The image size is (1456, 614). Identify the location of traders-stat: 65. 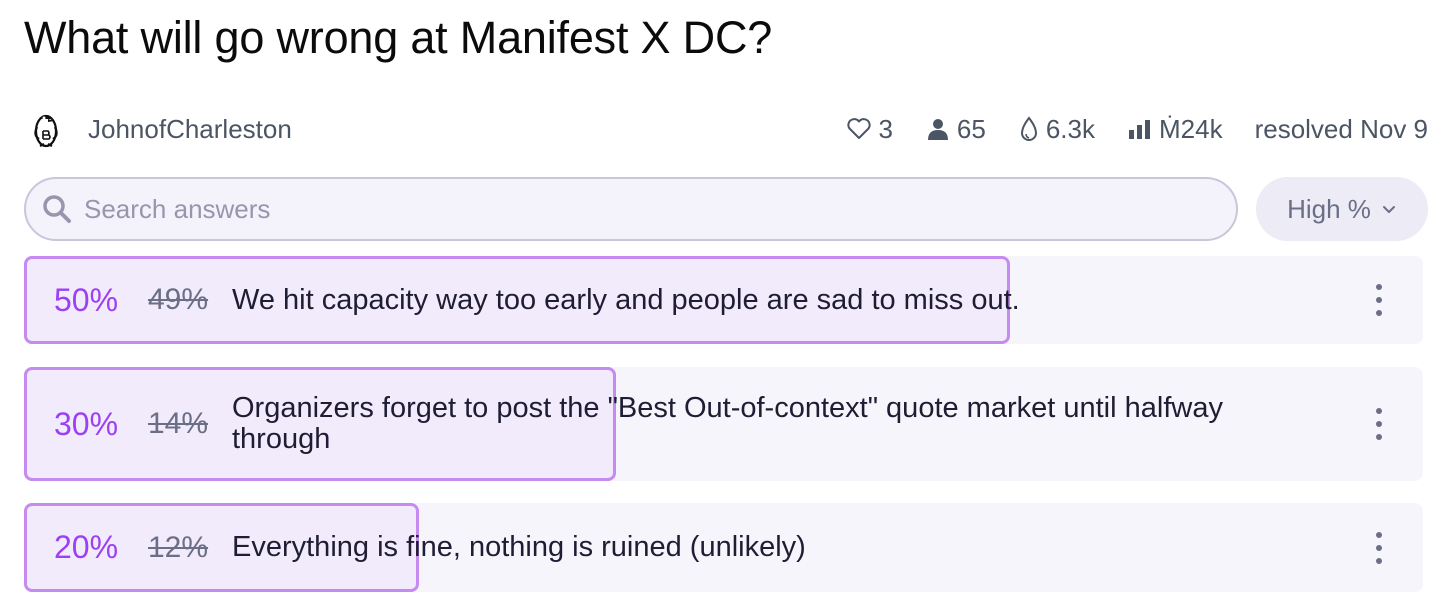
(955, 129).